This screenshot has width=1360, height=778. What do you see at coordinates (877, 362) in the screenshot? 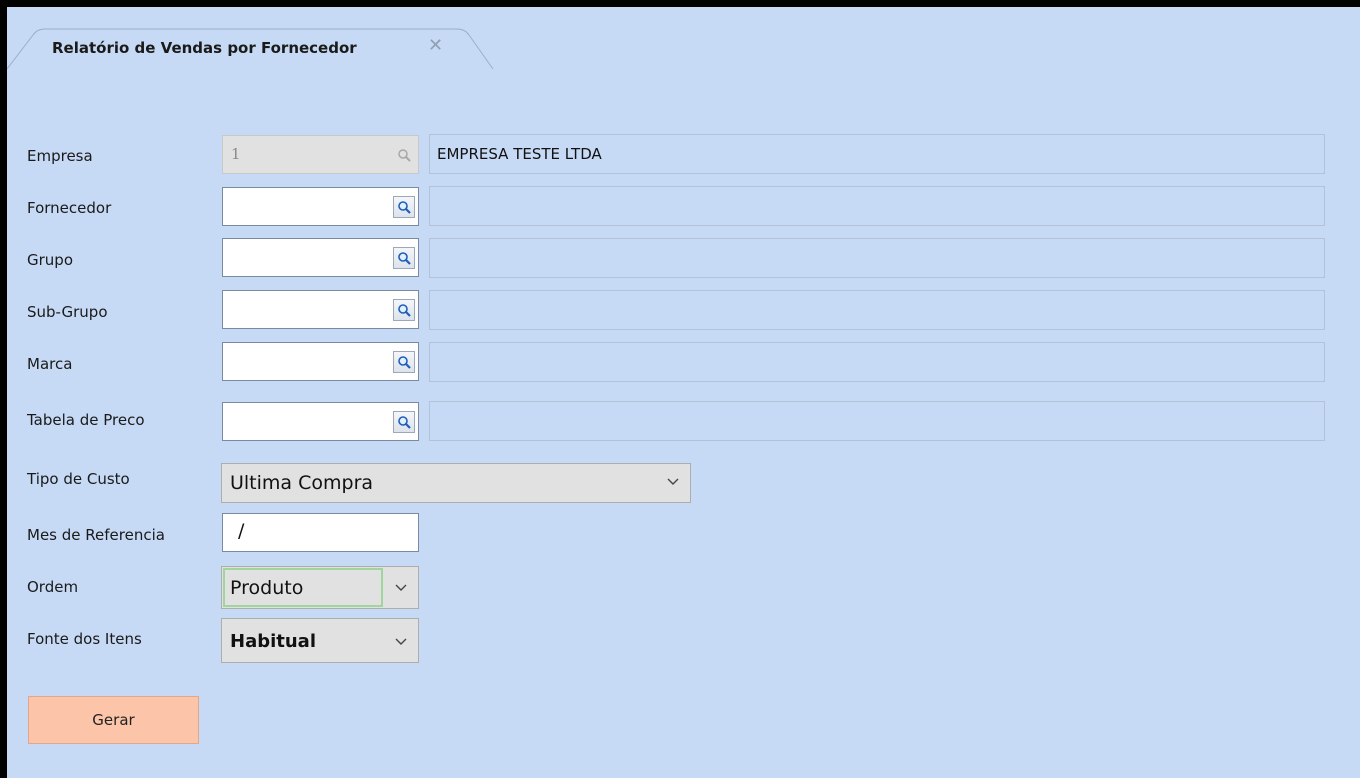
I see `marca-description-field` at bounding box center [877, 362].